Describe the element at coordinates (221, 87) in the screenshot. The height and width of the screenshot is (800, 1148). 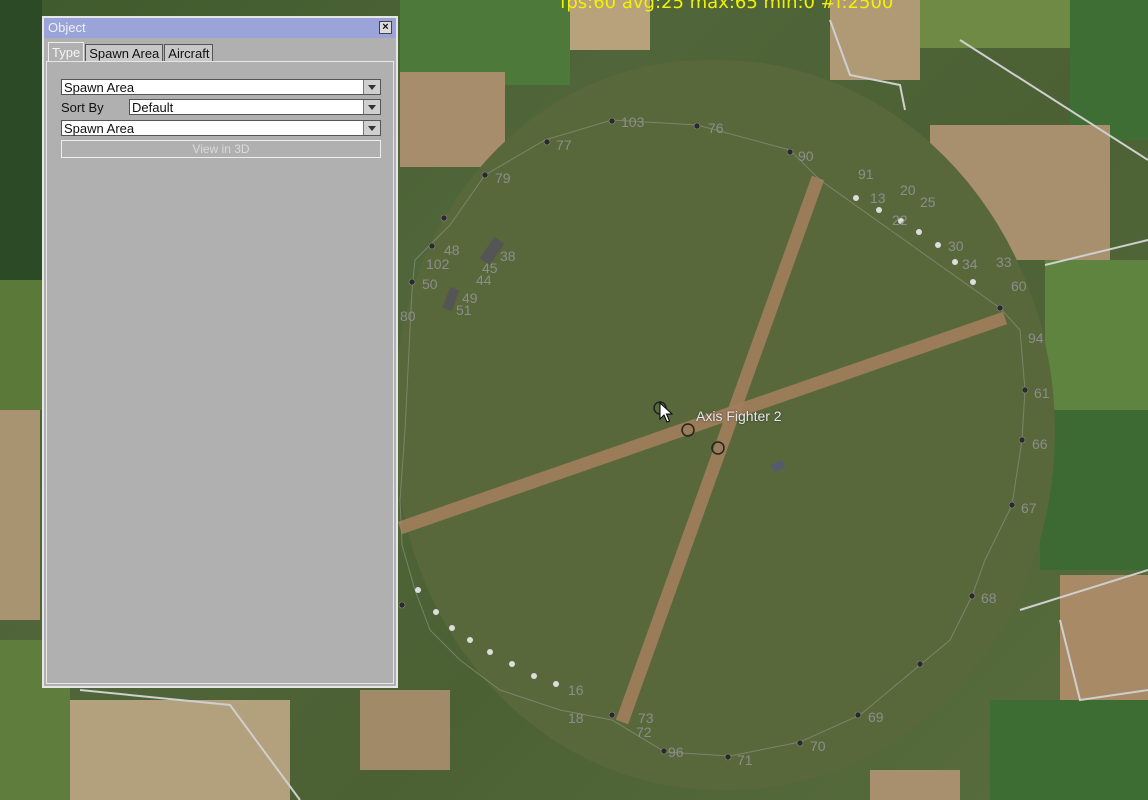
I see `type-select: Spawn Area` at that location.